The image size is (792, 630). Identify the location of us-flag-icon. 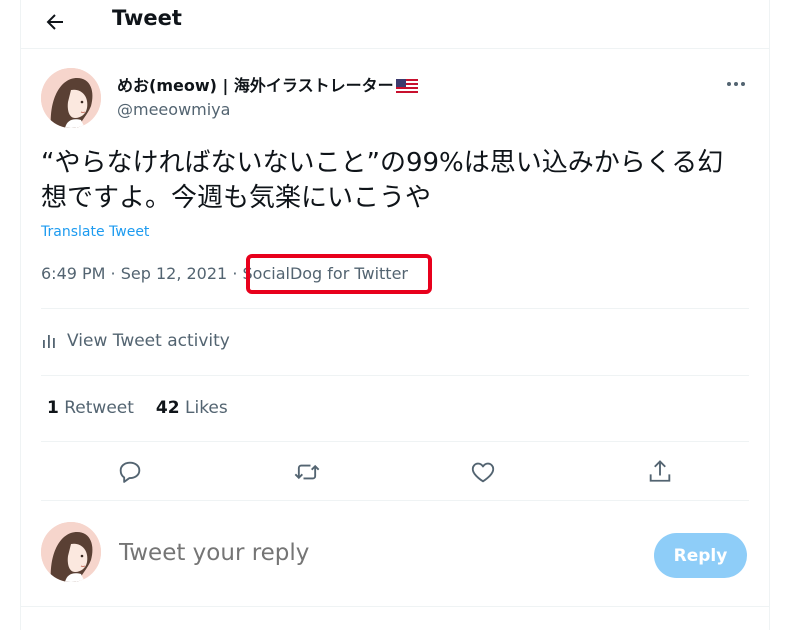
(406, 86).